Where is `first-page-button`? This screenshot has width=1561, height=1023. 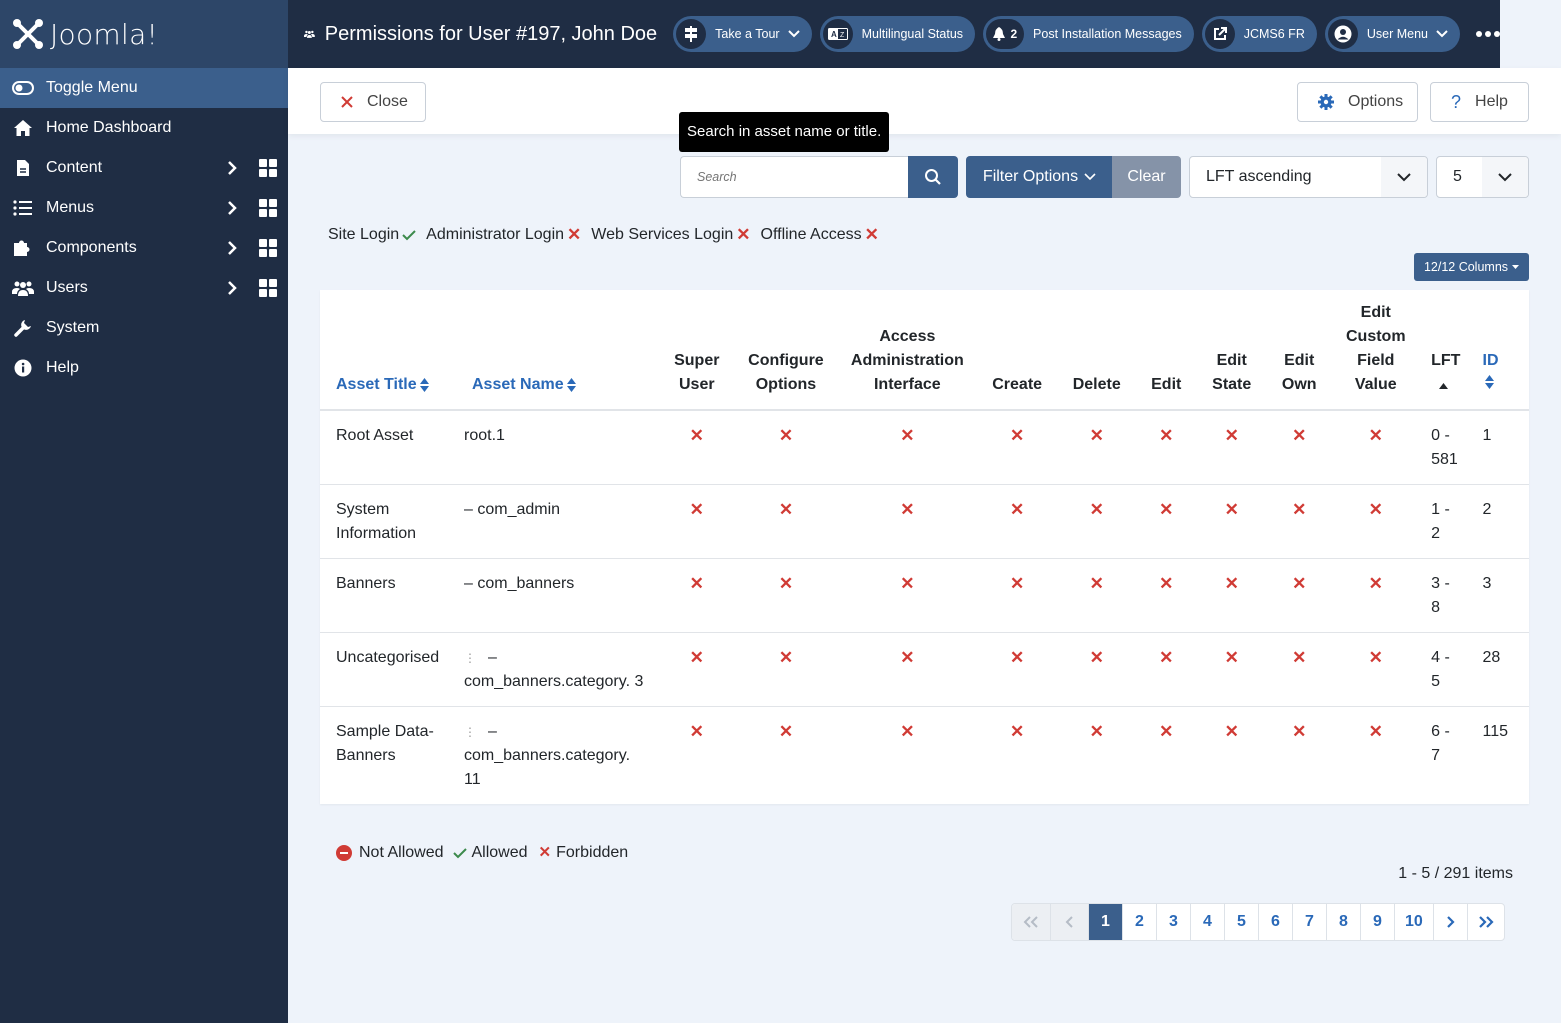 first-page-button is located at coordinates (1031, 922).